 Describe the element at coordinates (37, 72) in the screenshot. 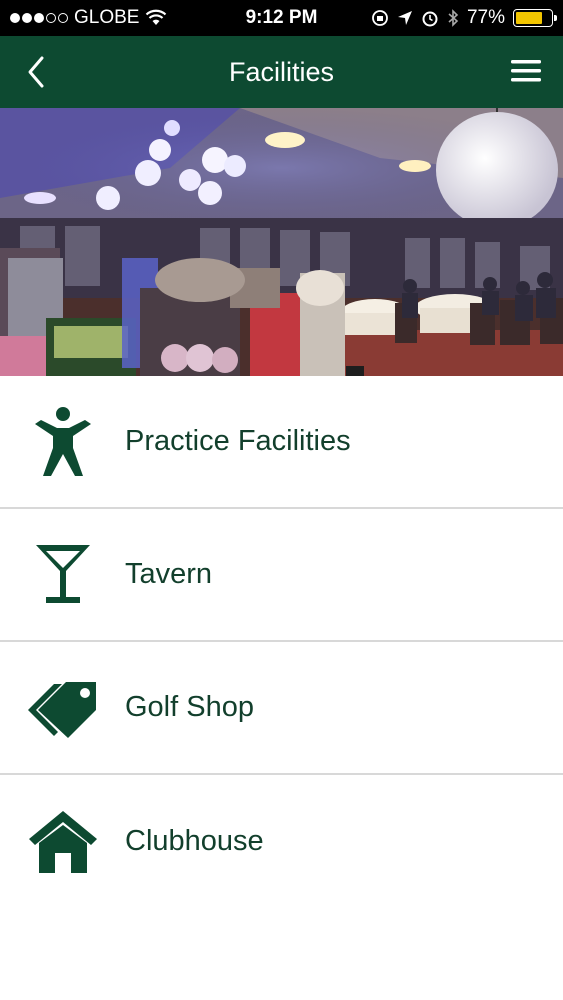

I see `back-button` at that location.